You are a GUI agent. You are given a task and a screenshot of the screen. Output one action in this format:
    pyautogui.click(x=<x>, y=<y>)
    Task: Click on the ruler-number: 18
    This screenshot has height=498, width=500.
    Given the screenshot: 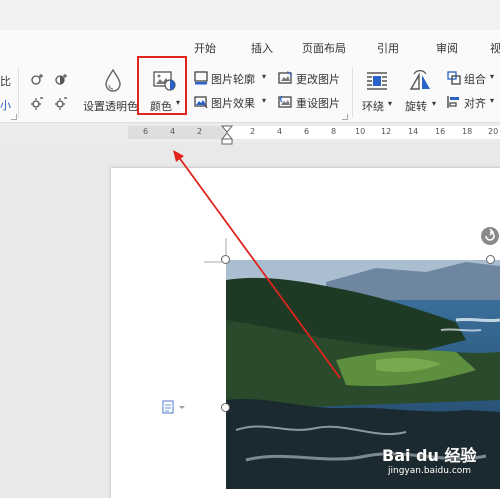 What is the action you would take?
    pyautogui.click(x=467, y=131)
    